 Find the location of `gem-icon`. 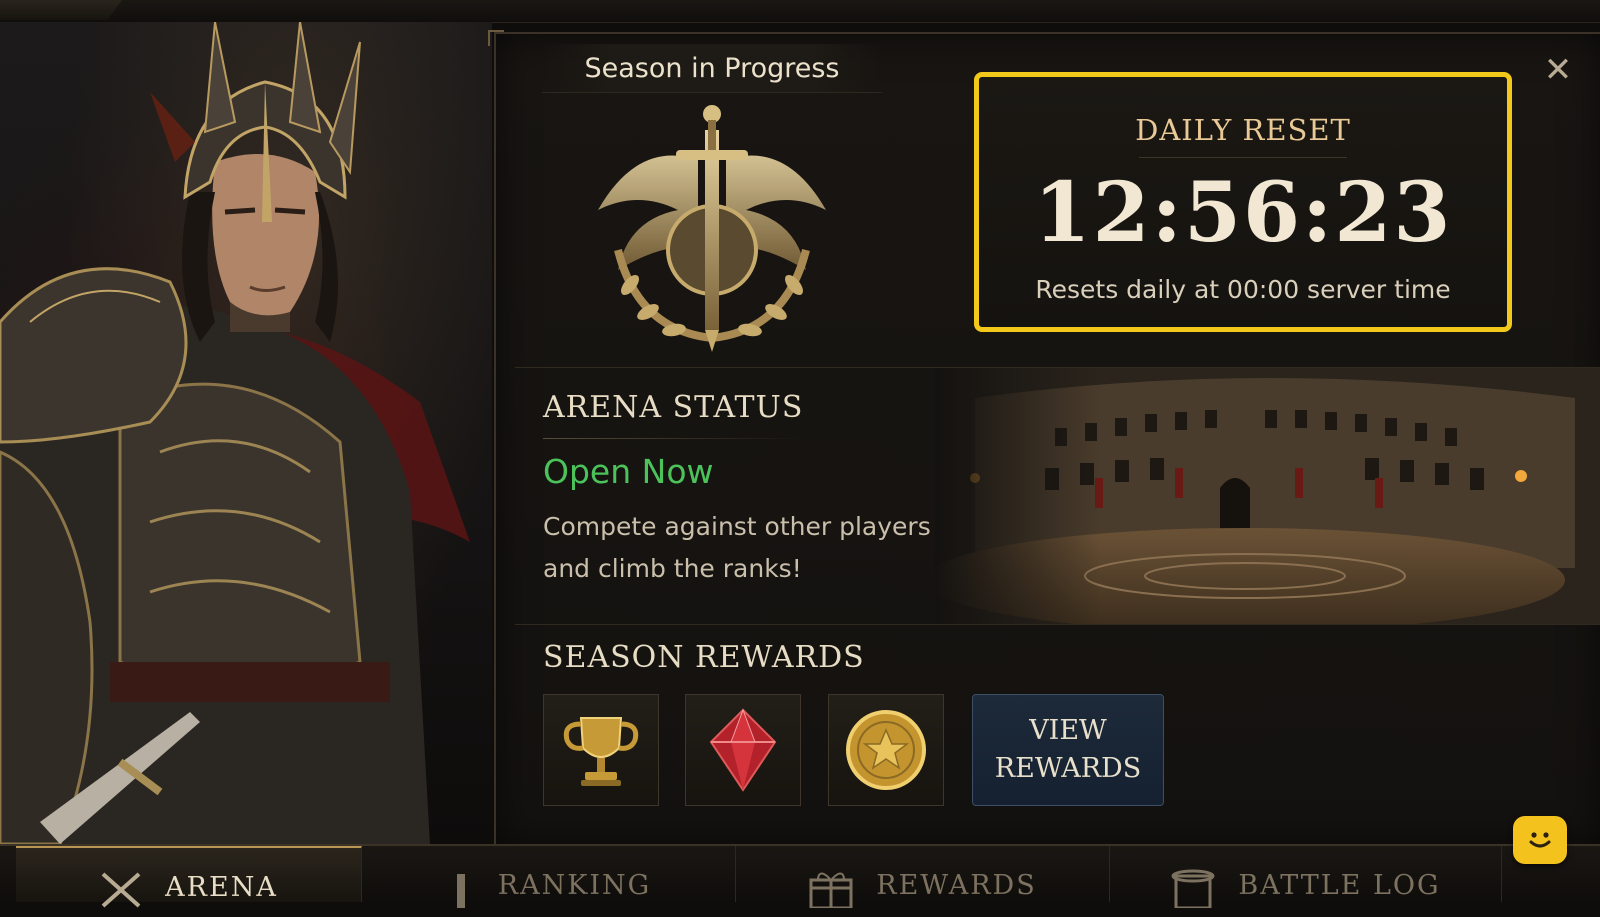

gem-icon is located at coordinates (743, 750).